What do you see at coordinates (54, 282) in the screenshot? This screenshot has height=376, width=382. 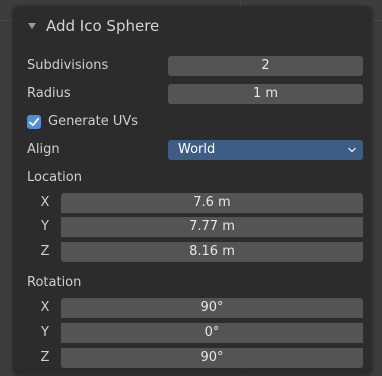 I see `rotation-label: Rotation` at bounding box center [54, 282].